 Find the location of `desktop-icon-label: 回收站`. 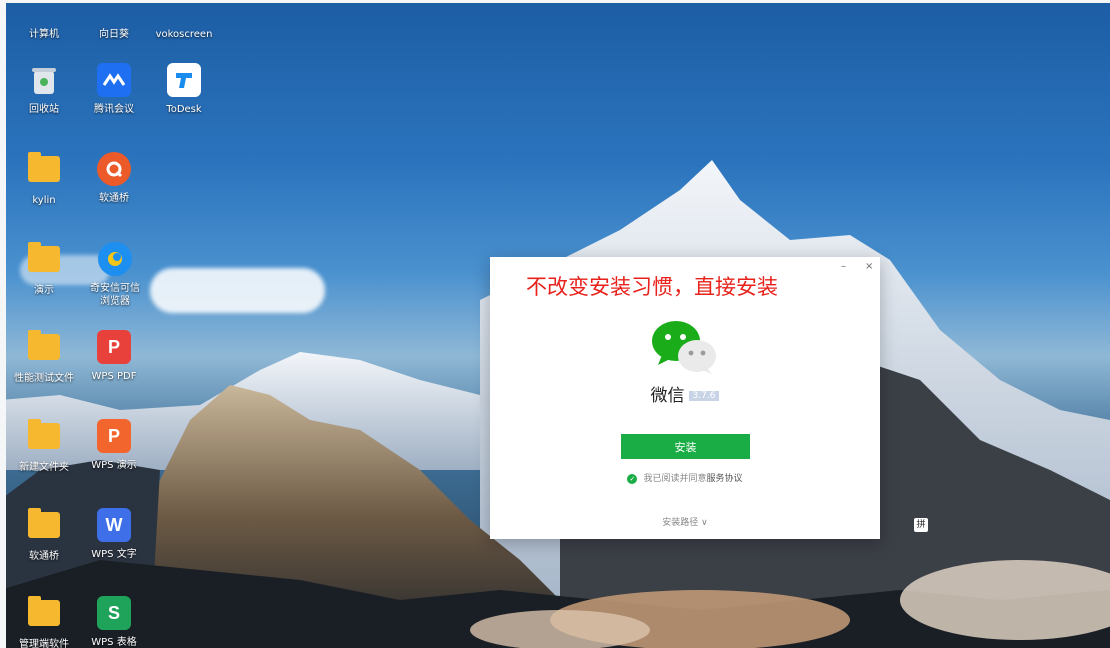

desktop-icon-label: 回收站 is located at coordinates (44, 109).